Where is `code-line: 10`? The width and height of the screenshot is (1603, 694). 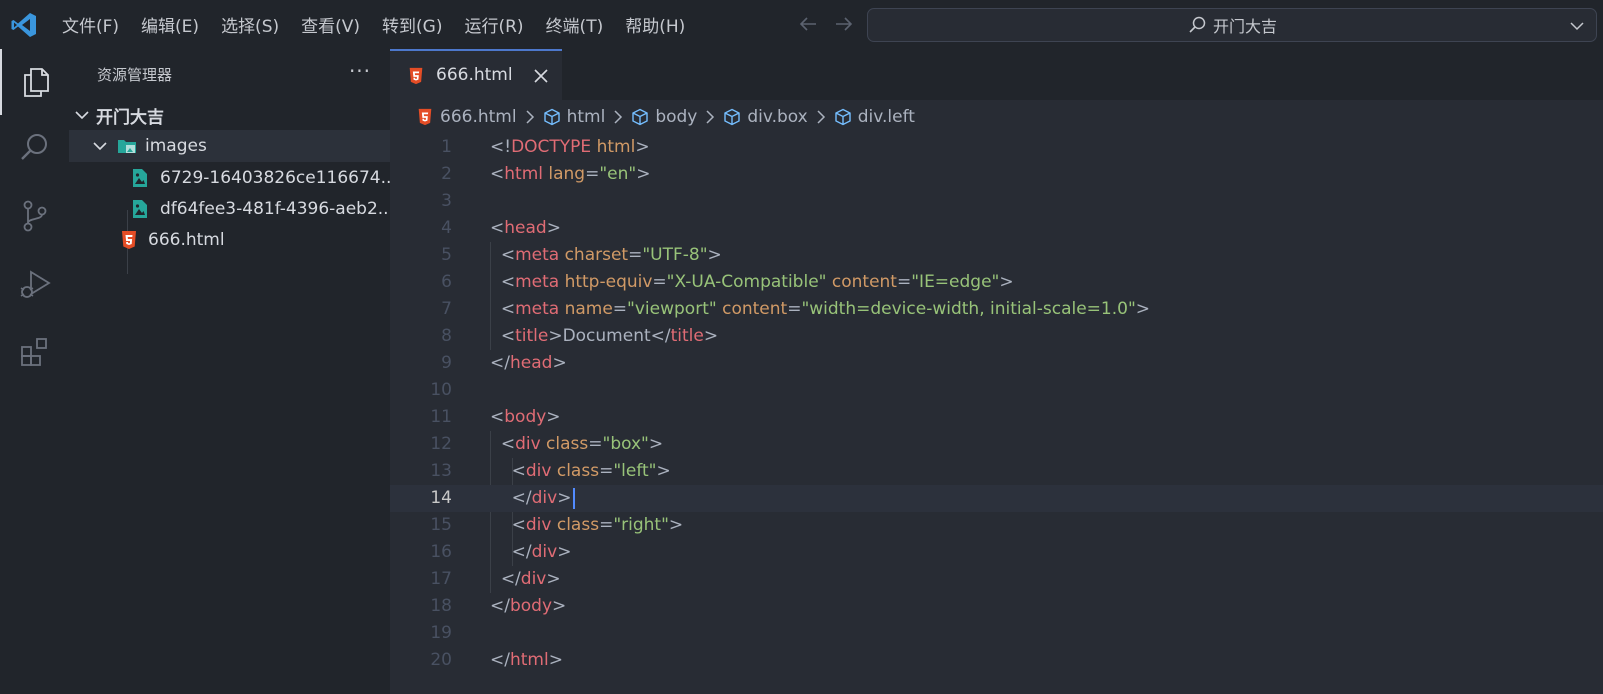
code-line: 10 is located at coordinates (996, 390).